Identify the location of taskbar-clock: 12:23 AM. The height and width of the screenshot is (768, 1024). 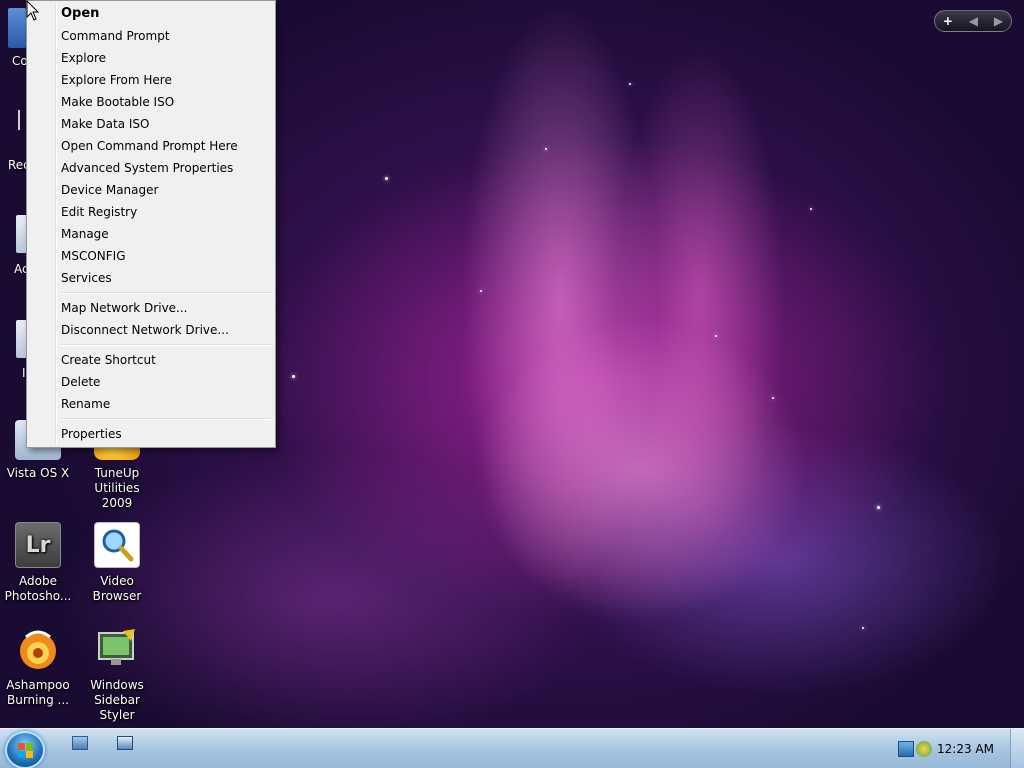
(965, 749).